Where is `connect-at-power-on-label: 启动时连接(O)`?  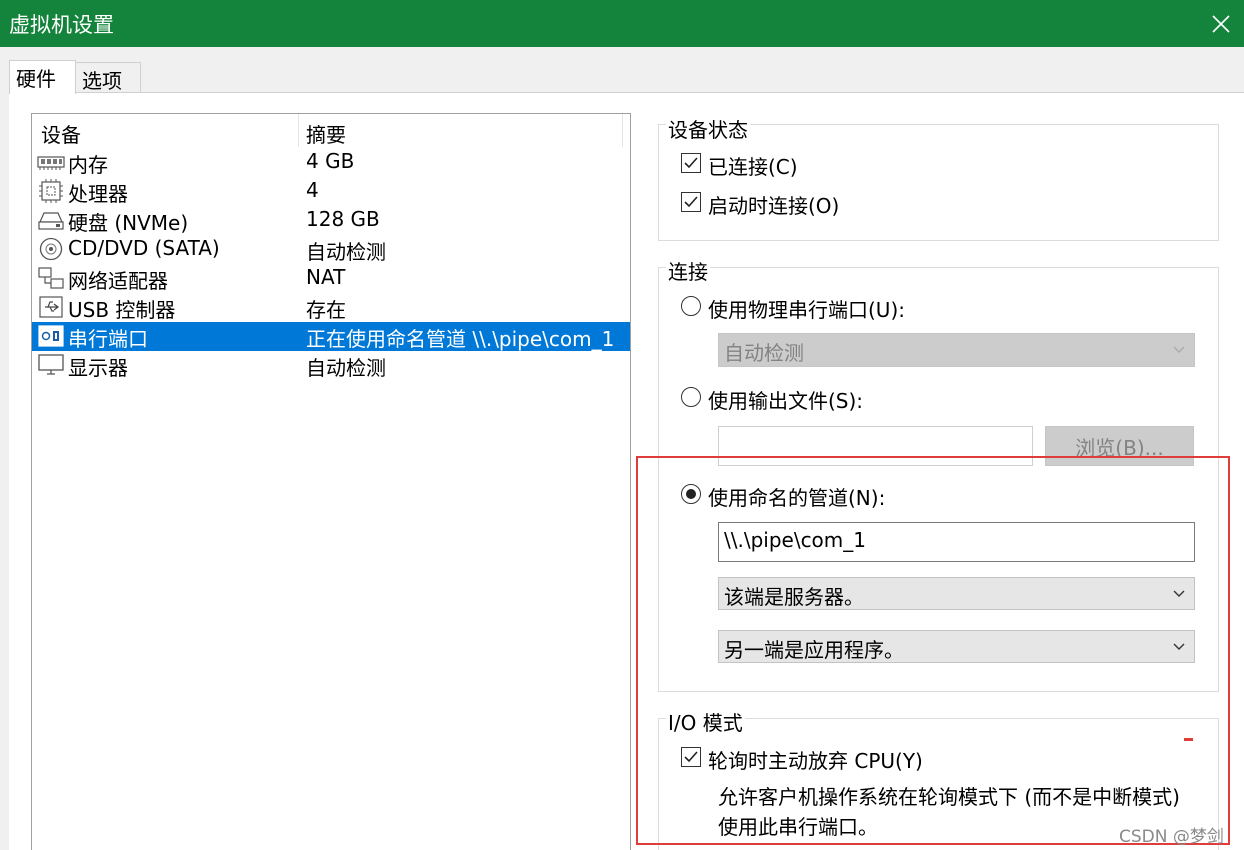
connect-at-power-on-label: 启动时连接(O) is located at coordinates (773, 204).